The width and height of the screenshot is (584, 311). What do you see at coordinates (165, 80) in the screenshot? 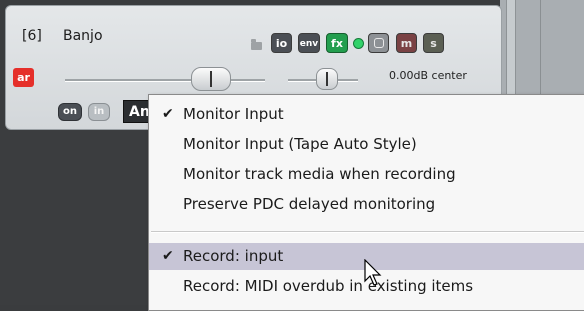
I see `volume-slider-track` at bounding box center [165, 80].